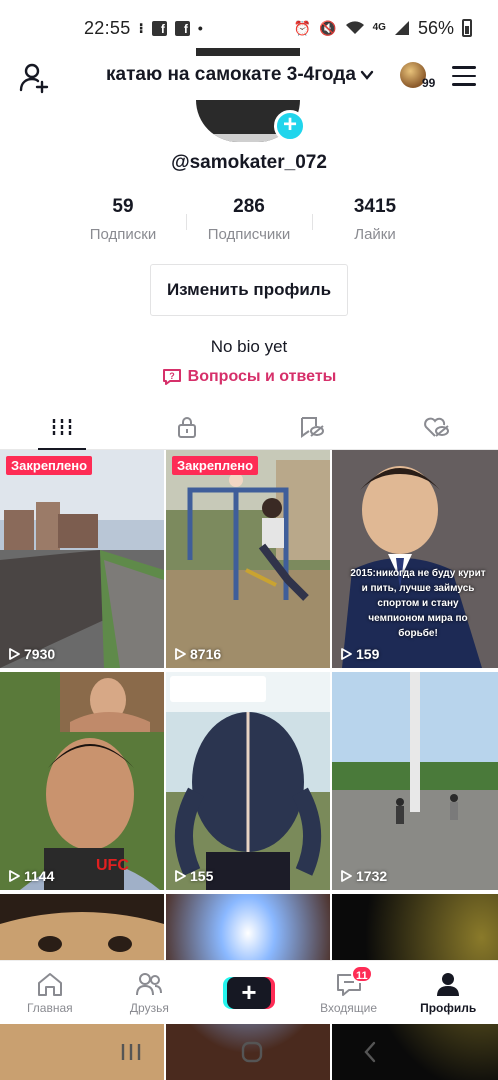 The height and width of the screenshot is (1080, 498). I want to click on views-value: 155, so click(202, 876).